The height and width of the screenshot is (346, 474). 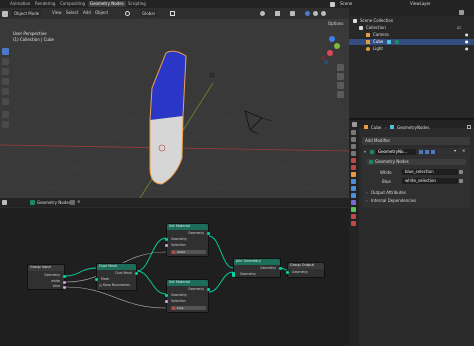 What do you see at coordinates (353, 209) in the screenshot?
I see `data-tab-icon` at bounding box center [353, 209].